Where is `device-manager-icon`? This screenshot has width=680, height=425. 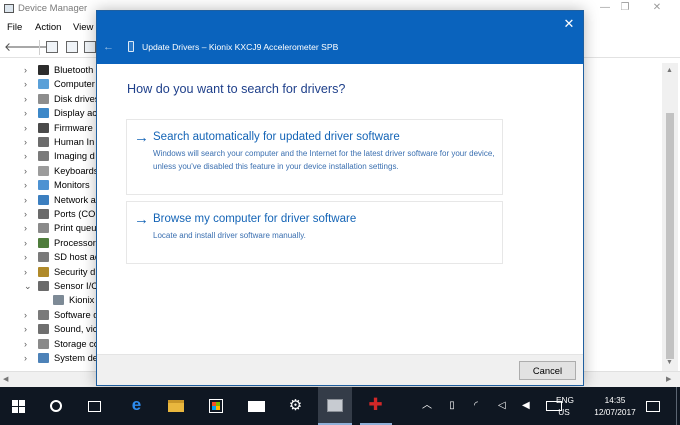 device-manager-icon is located at coordinates (335, 405).